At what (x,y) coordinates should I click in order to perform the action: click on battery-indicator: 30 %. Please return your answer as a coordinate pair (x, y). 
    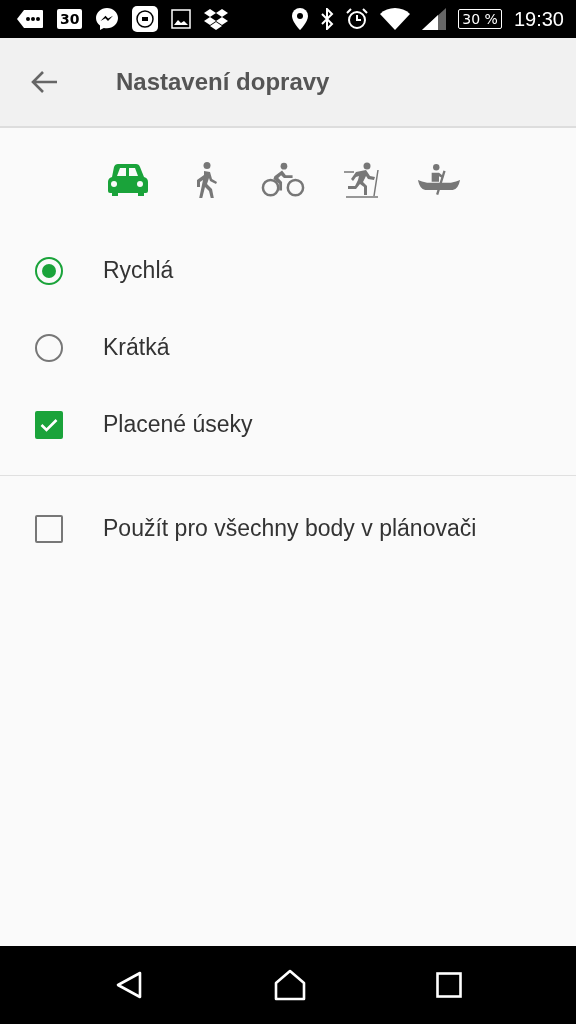
    Looking at the image, I should click on (480, 19).